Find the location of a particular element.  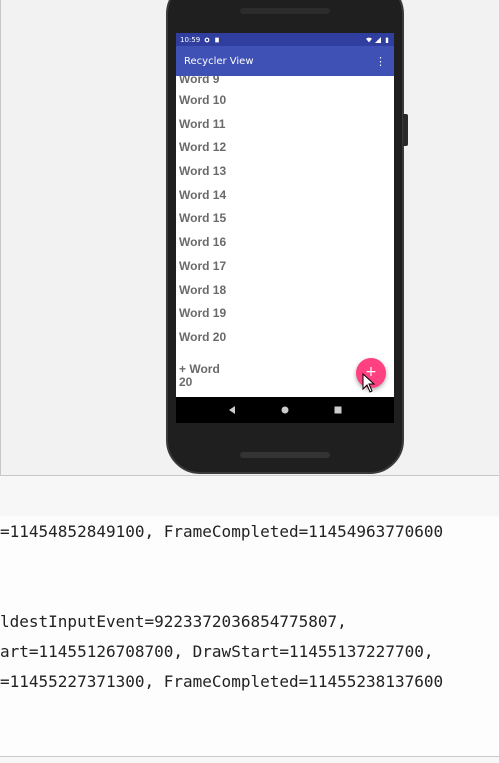

sd-card-icon is located at coordinates (217, 39).